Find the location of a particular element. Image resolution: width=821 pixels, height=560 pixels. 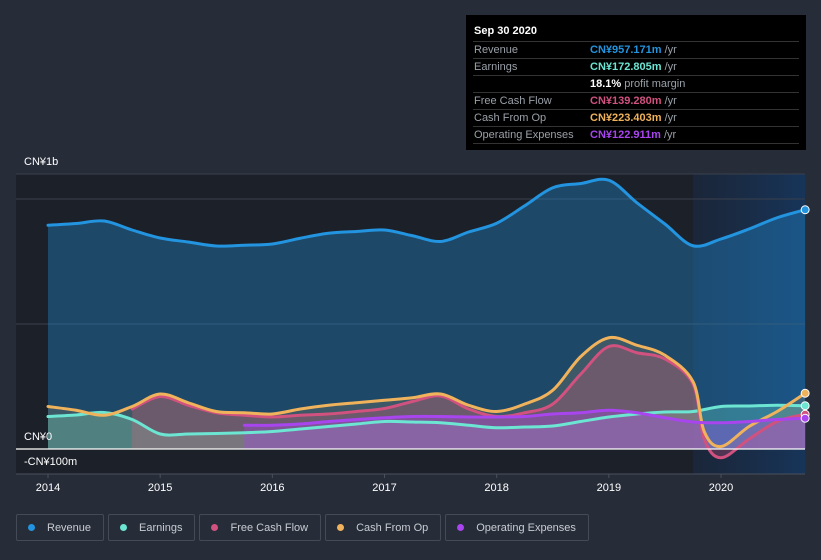

tooltip-row: Operating Expenses CN¥122.911m/yr is located at coordinates (636, 135).